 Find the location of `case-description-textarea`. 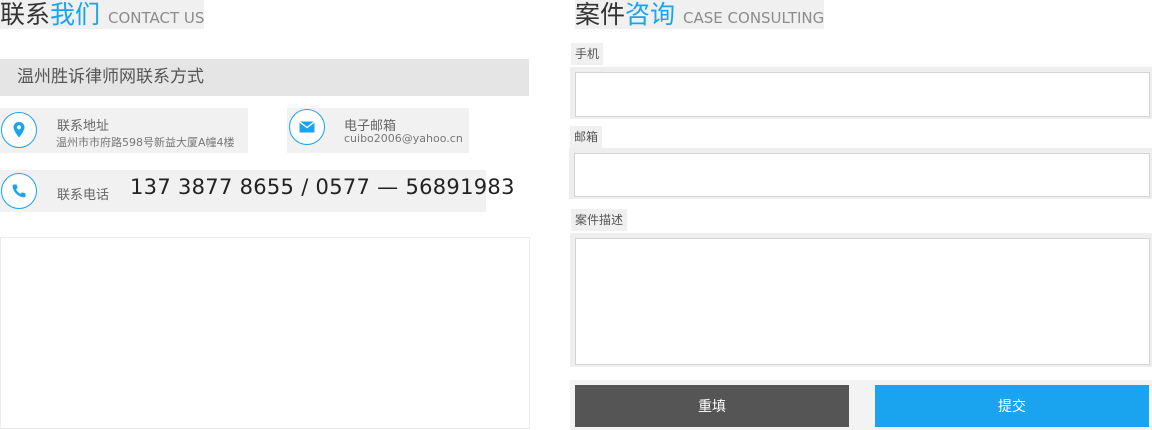

case-description-textarea is located at coordinates (862, 301).